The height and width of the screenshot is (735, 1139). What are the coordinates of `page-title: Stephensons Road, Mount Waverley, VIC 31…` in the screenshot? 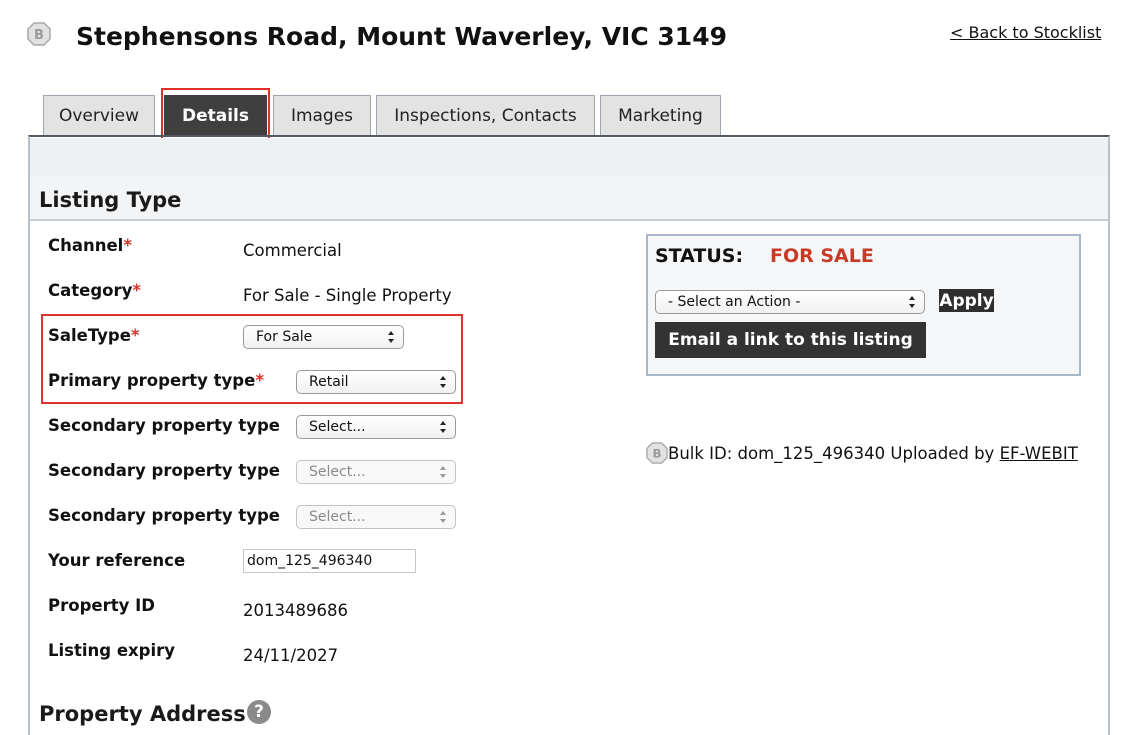 It's located at (401, 36).